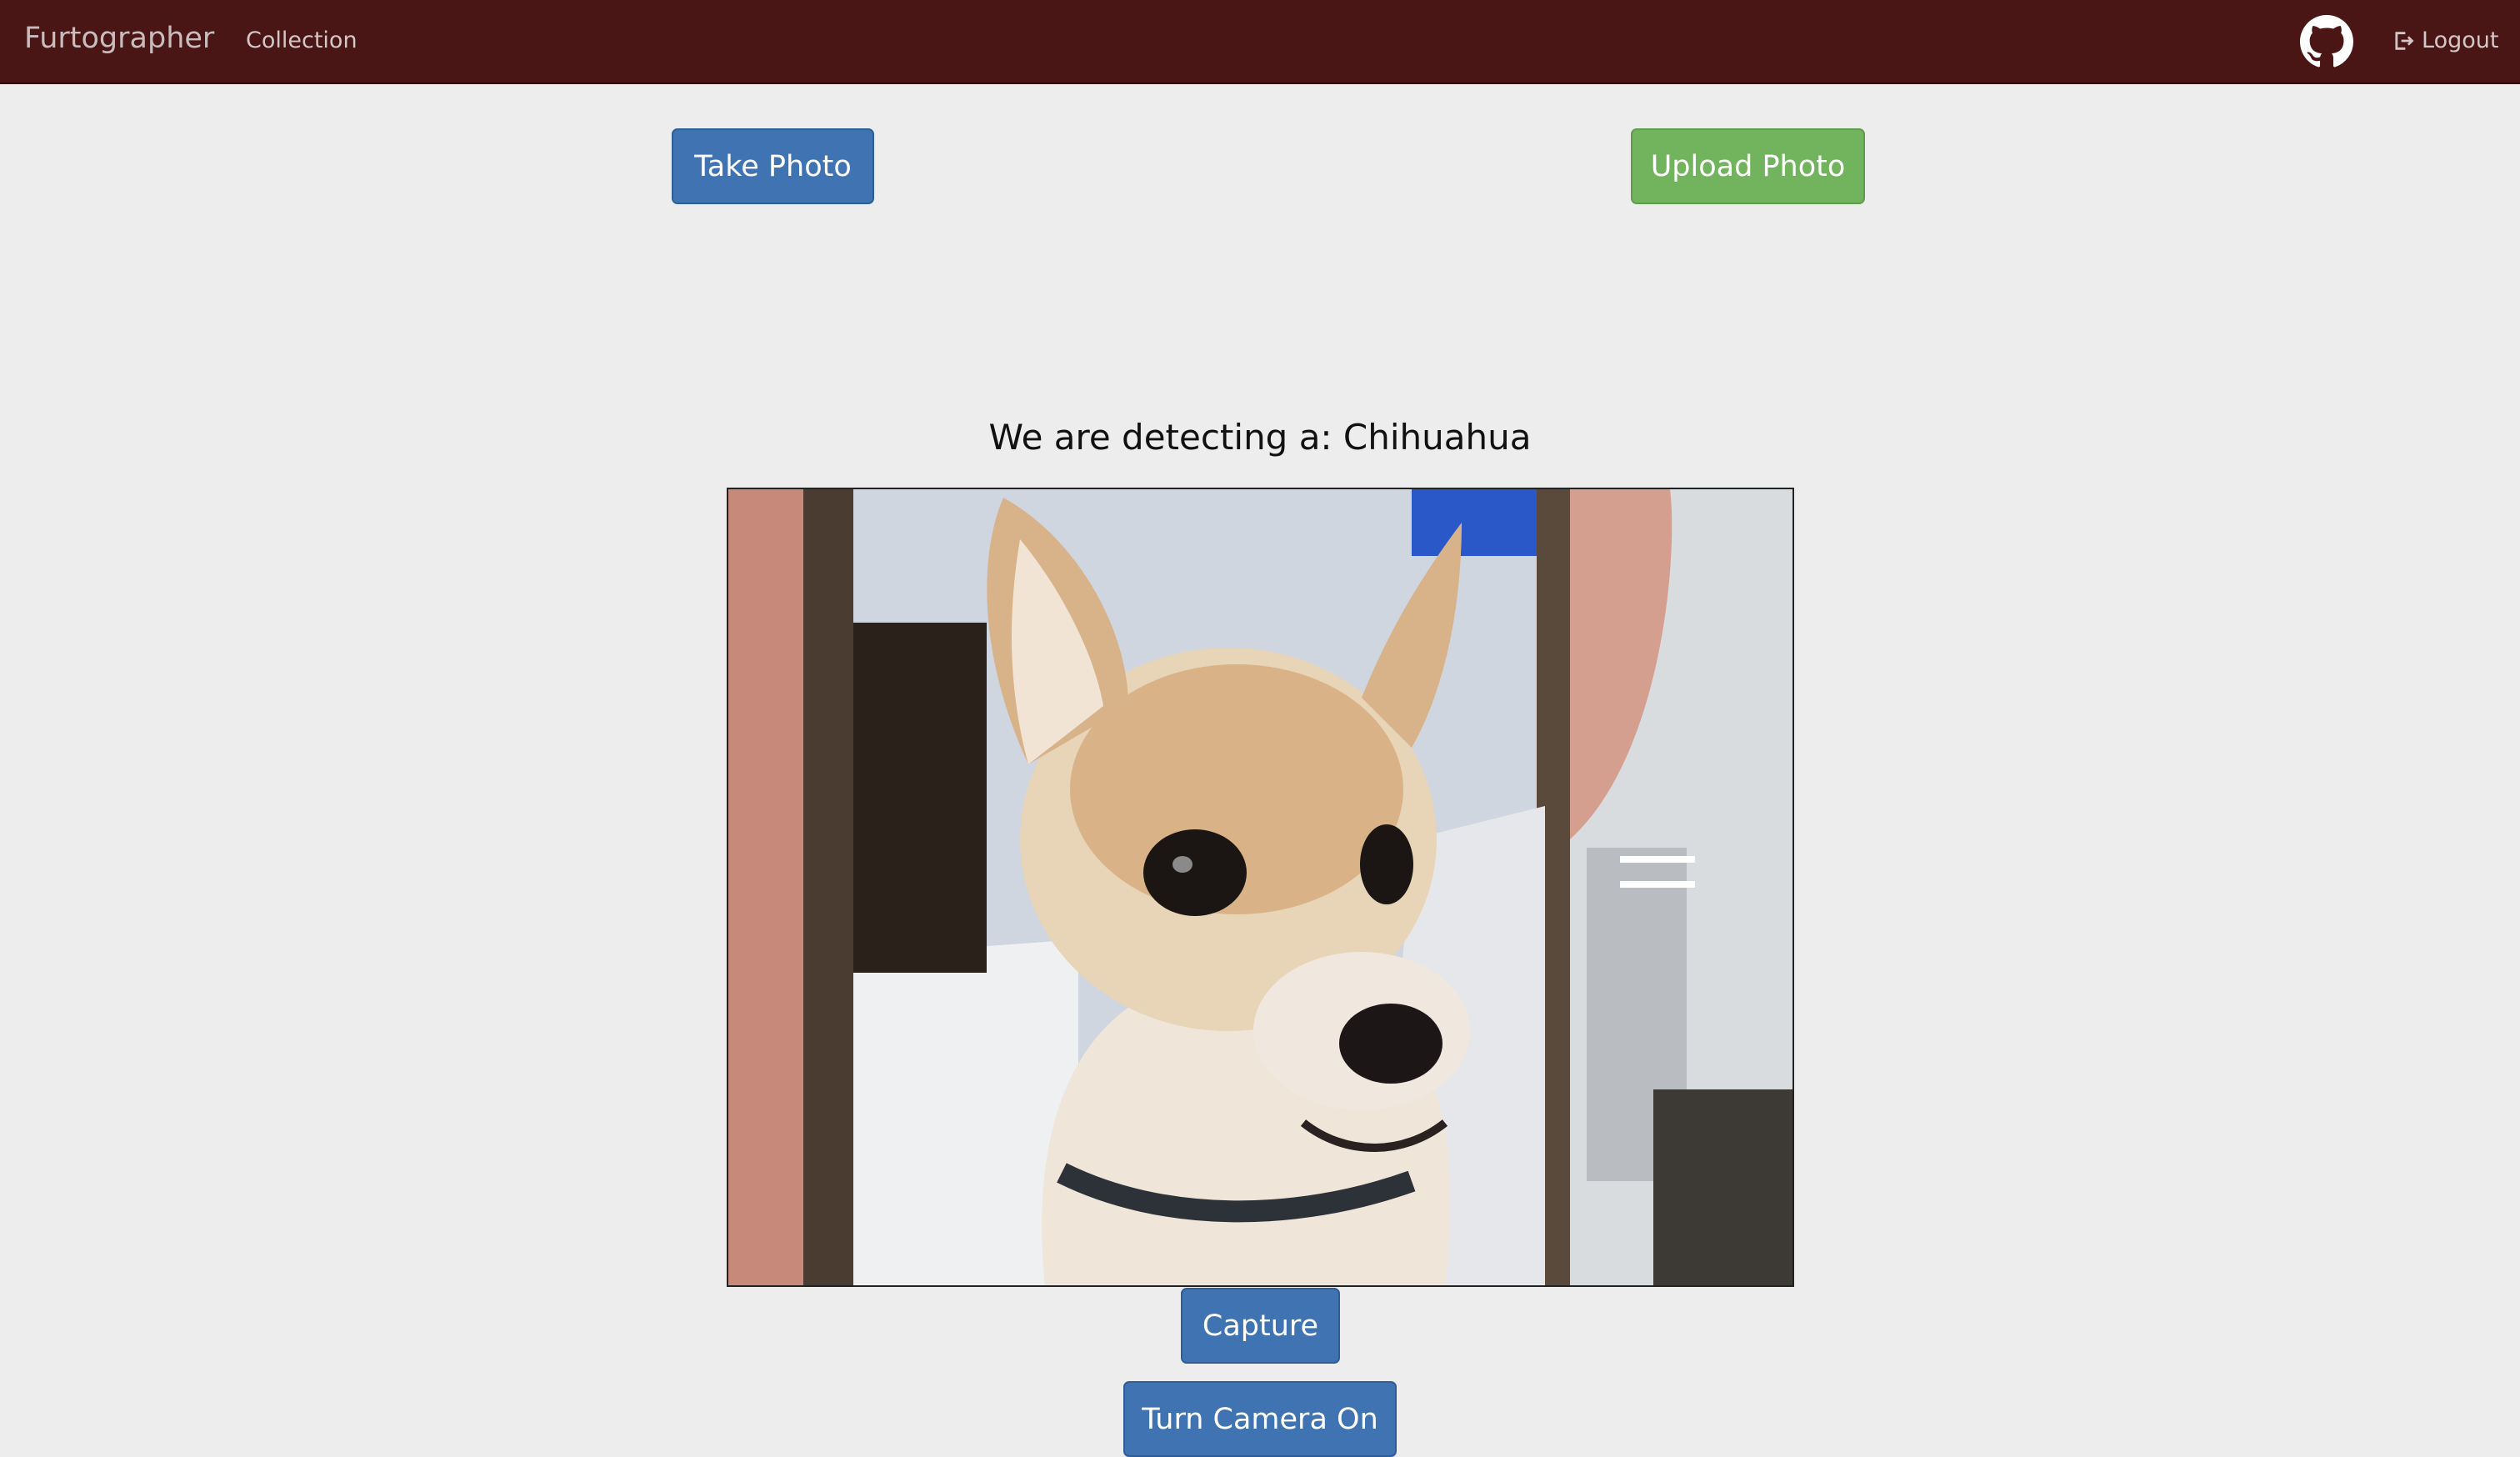 The height and width of the screenshot is (1457, 2520). What do you see at coordinates (2460, 40) in the screenshot?
I see `logout-label: Logout` at bounding box center [2460, 40].